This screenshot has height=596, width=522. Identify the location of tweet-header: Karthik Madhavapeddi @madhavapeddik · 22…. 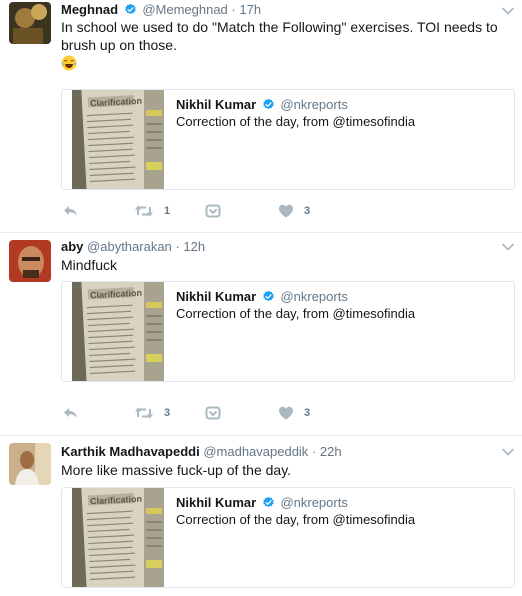
(201, 452).